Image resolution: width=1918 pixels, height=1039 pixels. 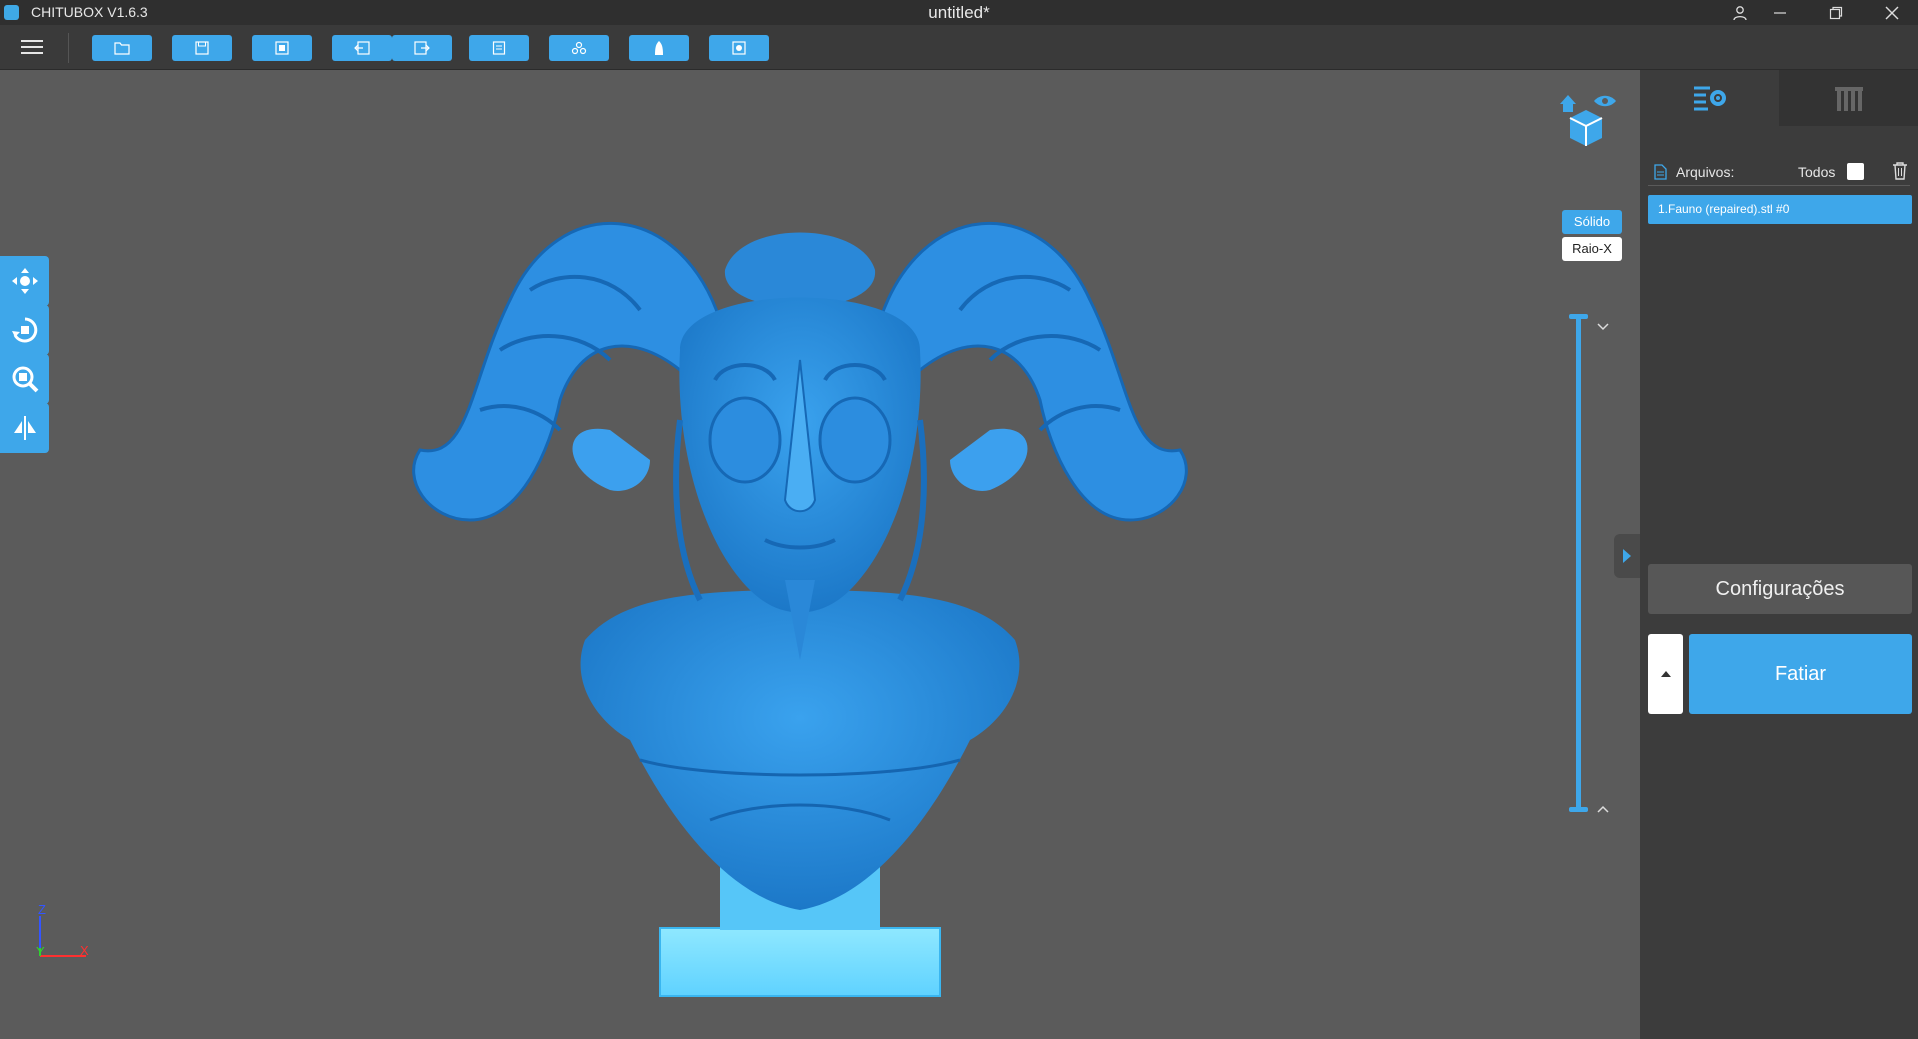 I want to click on tab-model-settings, so click(x=1709, y=98).